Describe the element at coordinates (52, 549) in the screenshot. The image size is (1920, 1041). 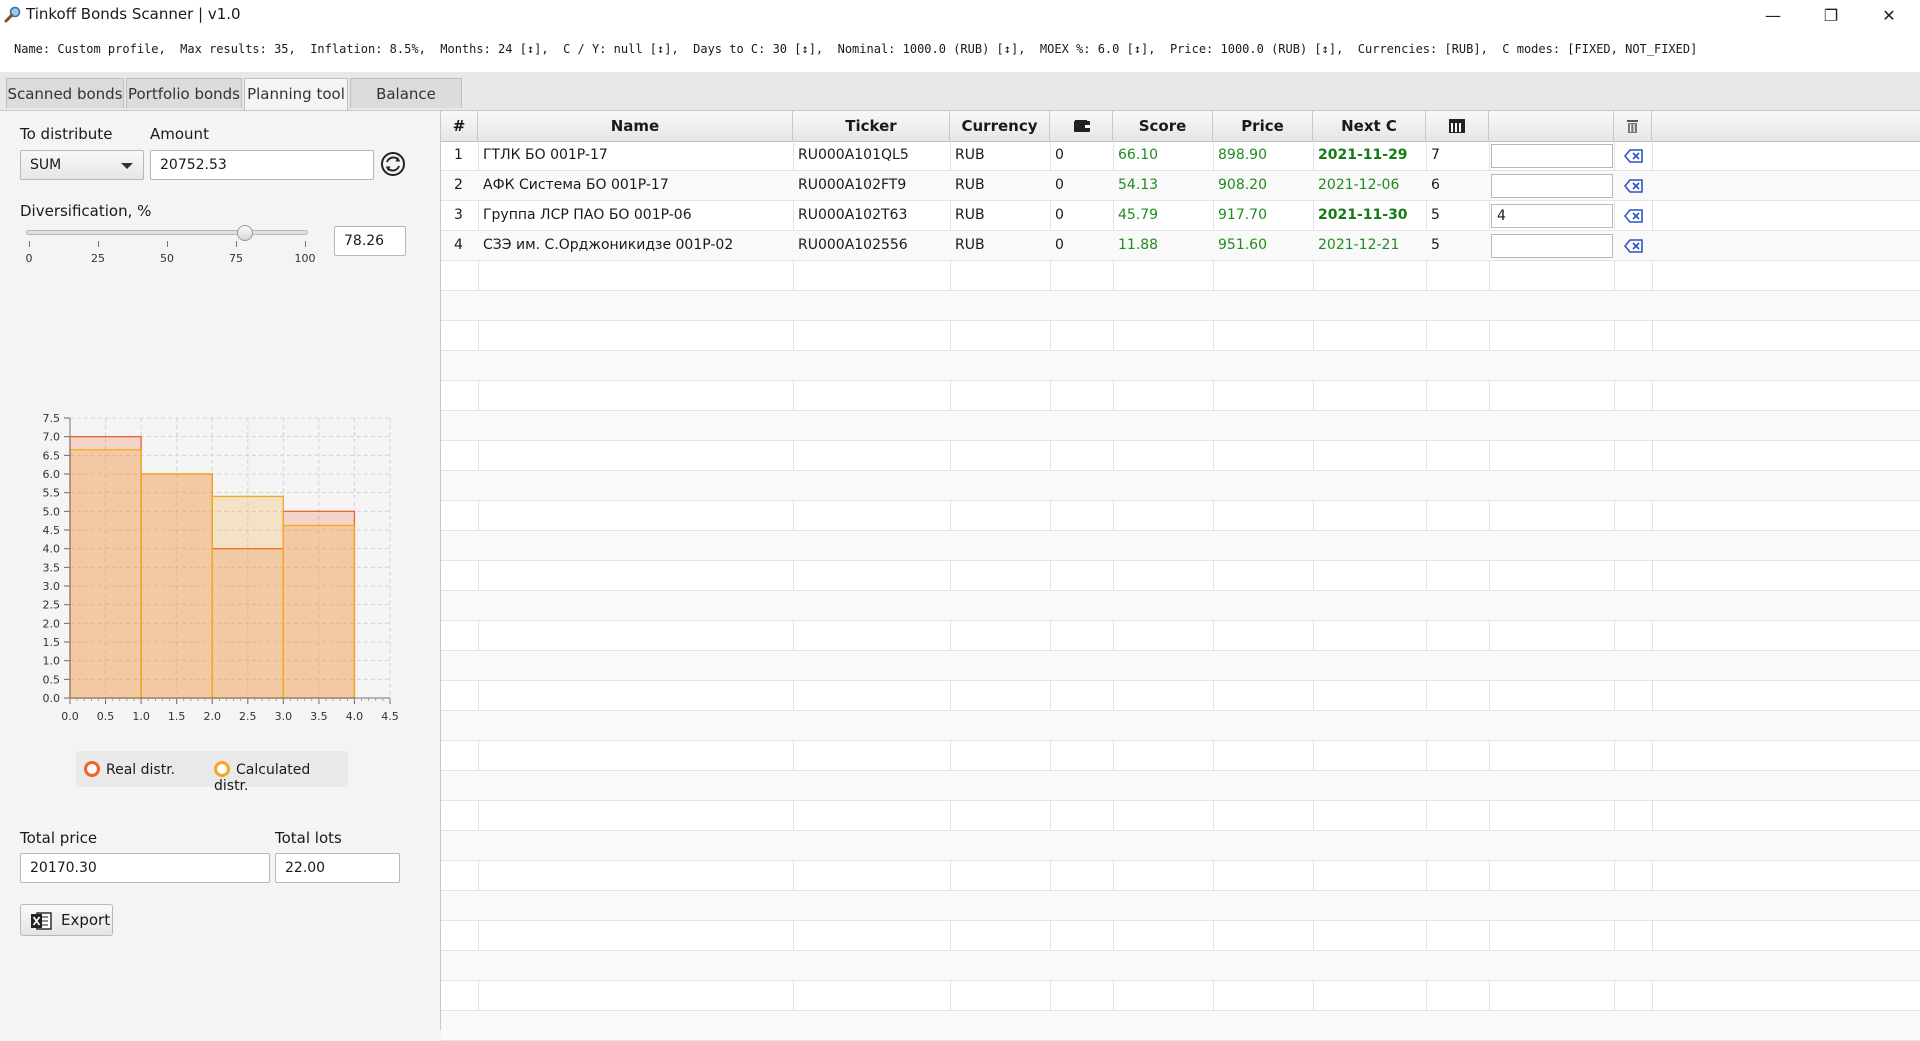
I see `y-tick-label: 4.0` at that location.